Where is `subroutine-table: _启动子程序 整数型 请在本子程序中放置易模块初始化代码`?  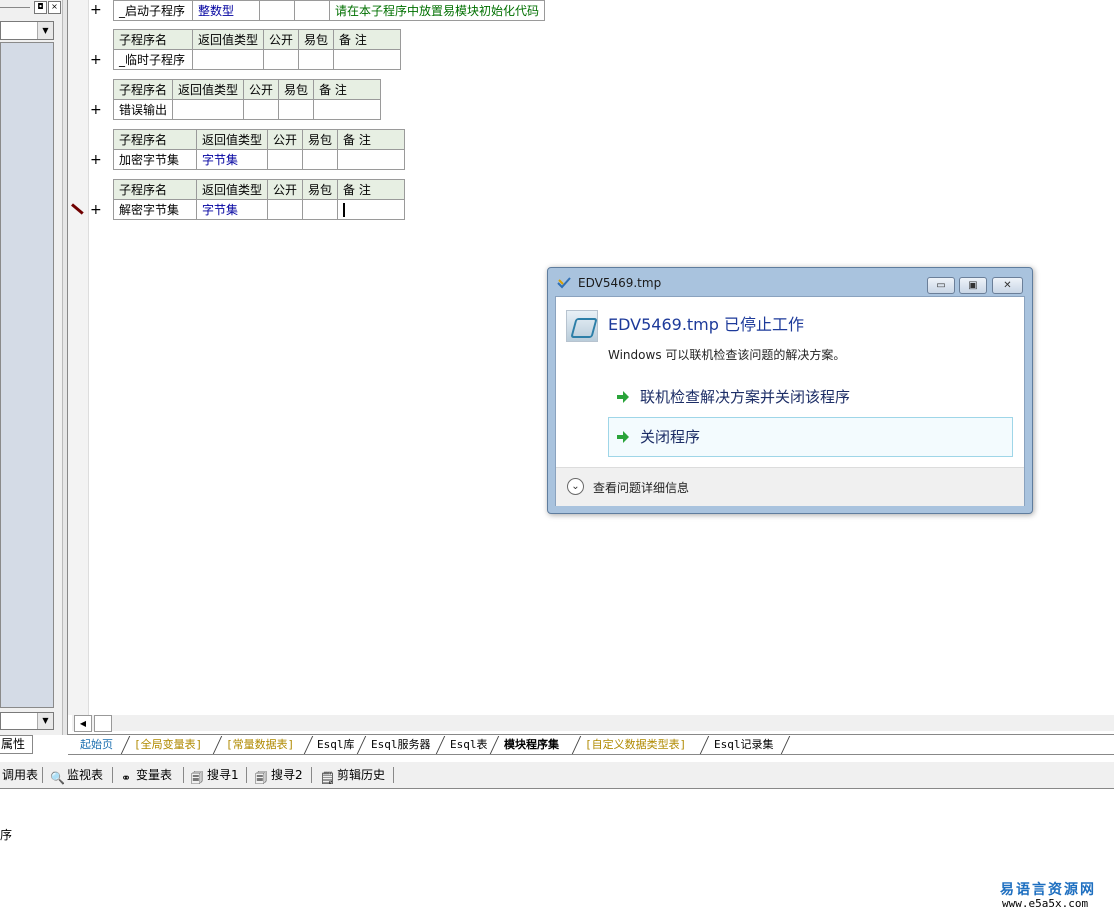 subroutine-table: _启动子程序 整数型 请在本子程序中放置易模块初始化代码 is located at coordinates (329, 10).